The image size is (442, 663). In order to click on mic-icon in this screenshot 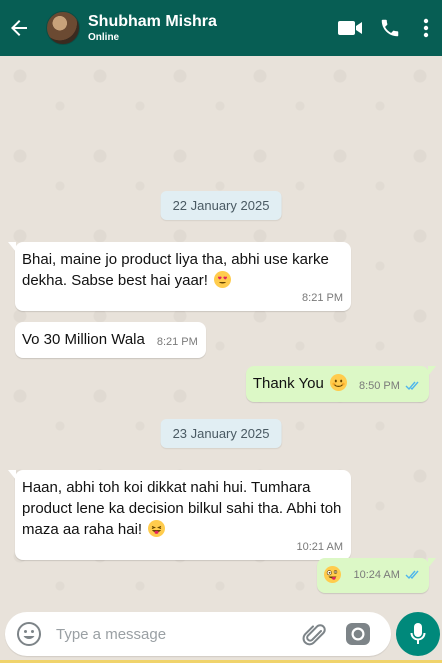, I will do `click(418, 633)`.